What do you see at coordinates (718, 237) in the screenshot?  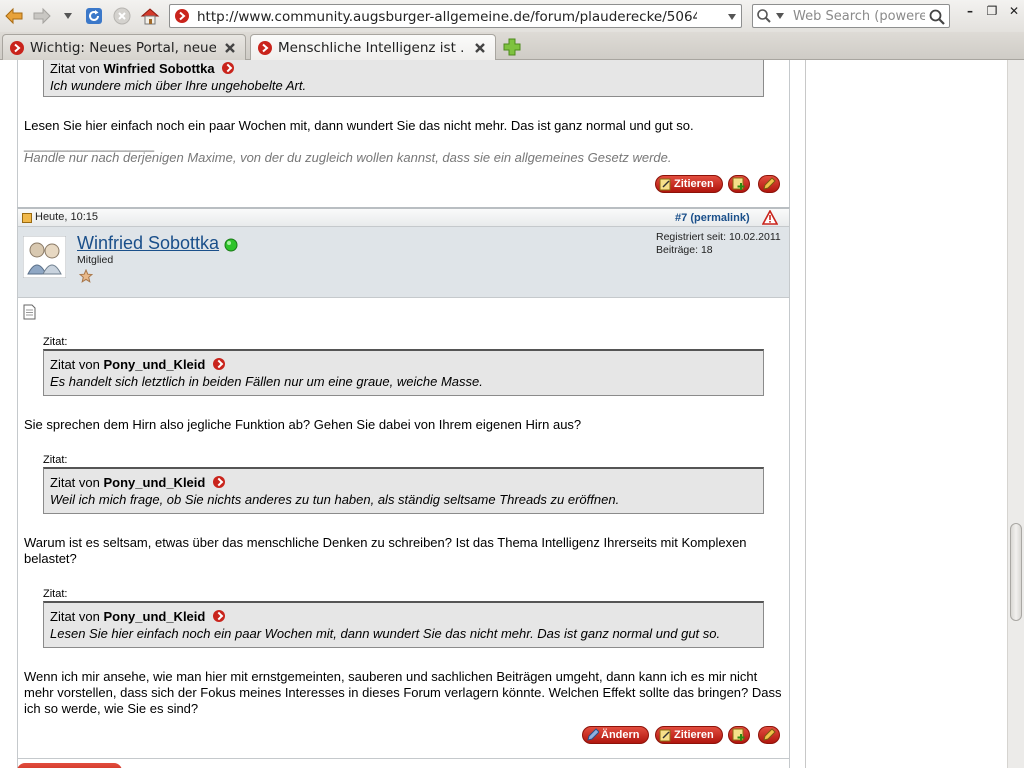 I see `registration-date: Registriert seit: 10.02.2011` at bounding box center [718, 237].